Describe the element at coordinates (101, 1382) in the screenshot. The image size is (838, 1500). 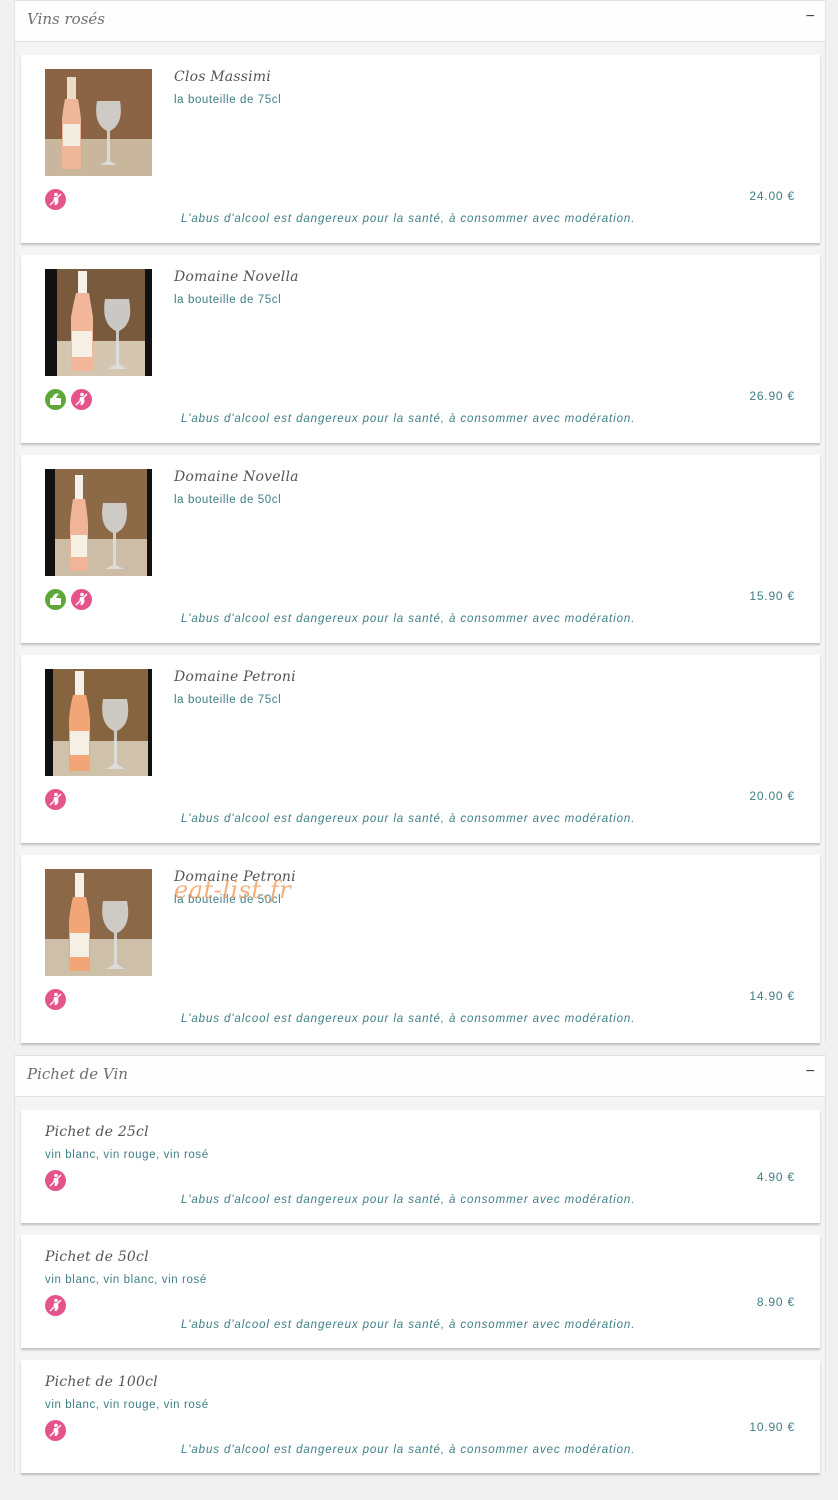
I see `item-name: Pichet de 100cl` at that location.